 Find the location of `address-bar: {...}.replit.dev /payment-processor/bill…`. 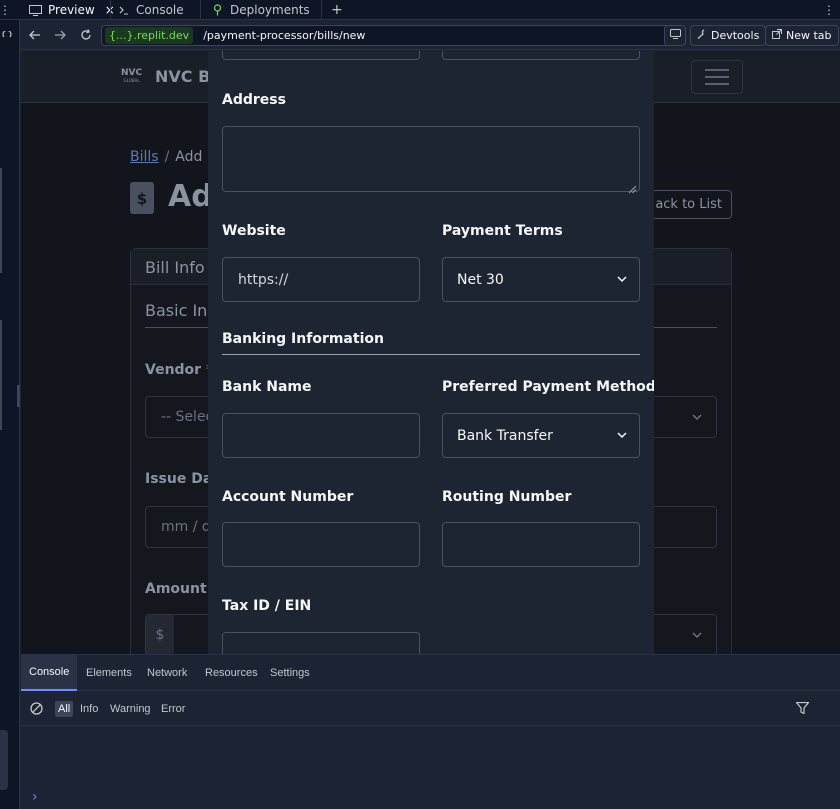

address-bar: {...}.replit.dev /payment-processor/bill… is located at coordinates (430, 35).